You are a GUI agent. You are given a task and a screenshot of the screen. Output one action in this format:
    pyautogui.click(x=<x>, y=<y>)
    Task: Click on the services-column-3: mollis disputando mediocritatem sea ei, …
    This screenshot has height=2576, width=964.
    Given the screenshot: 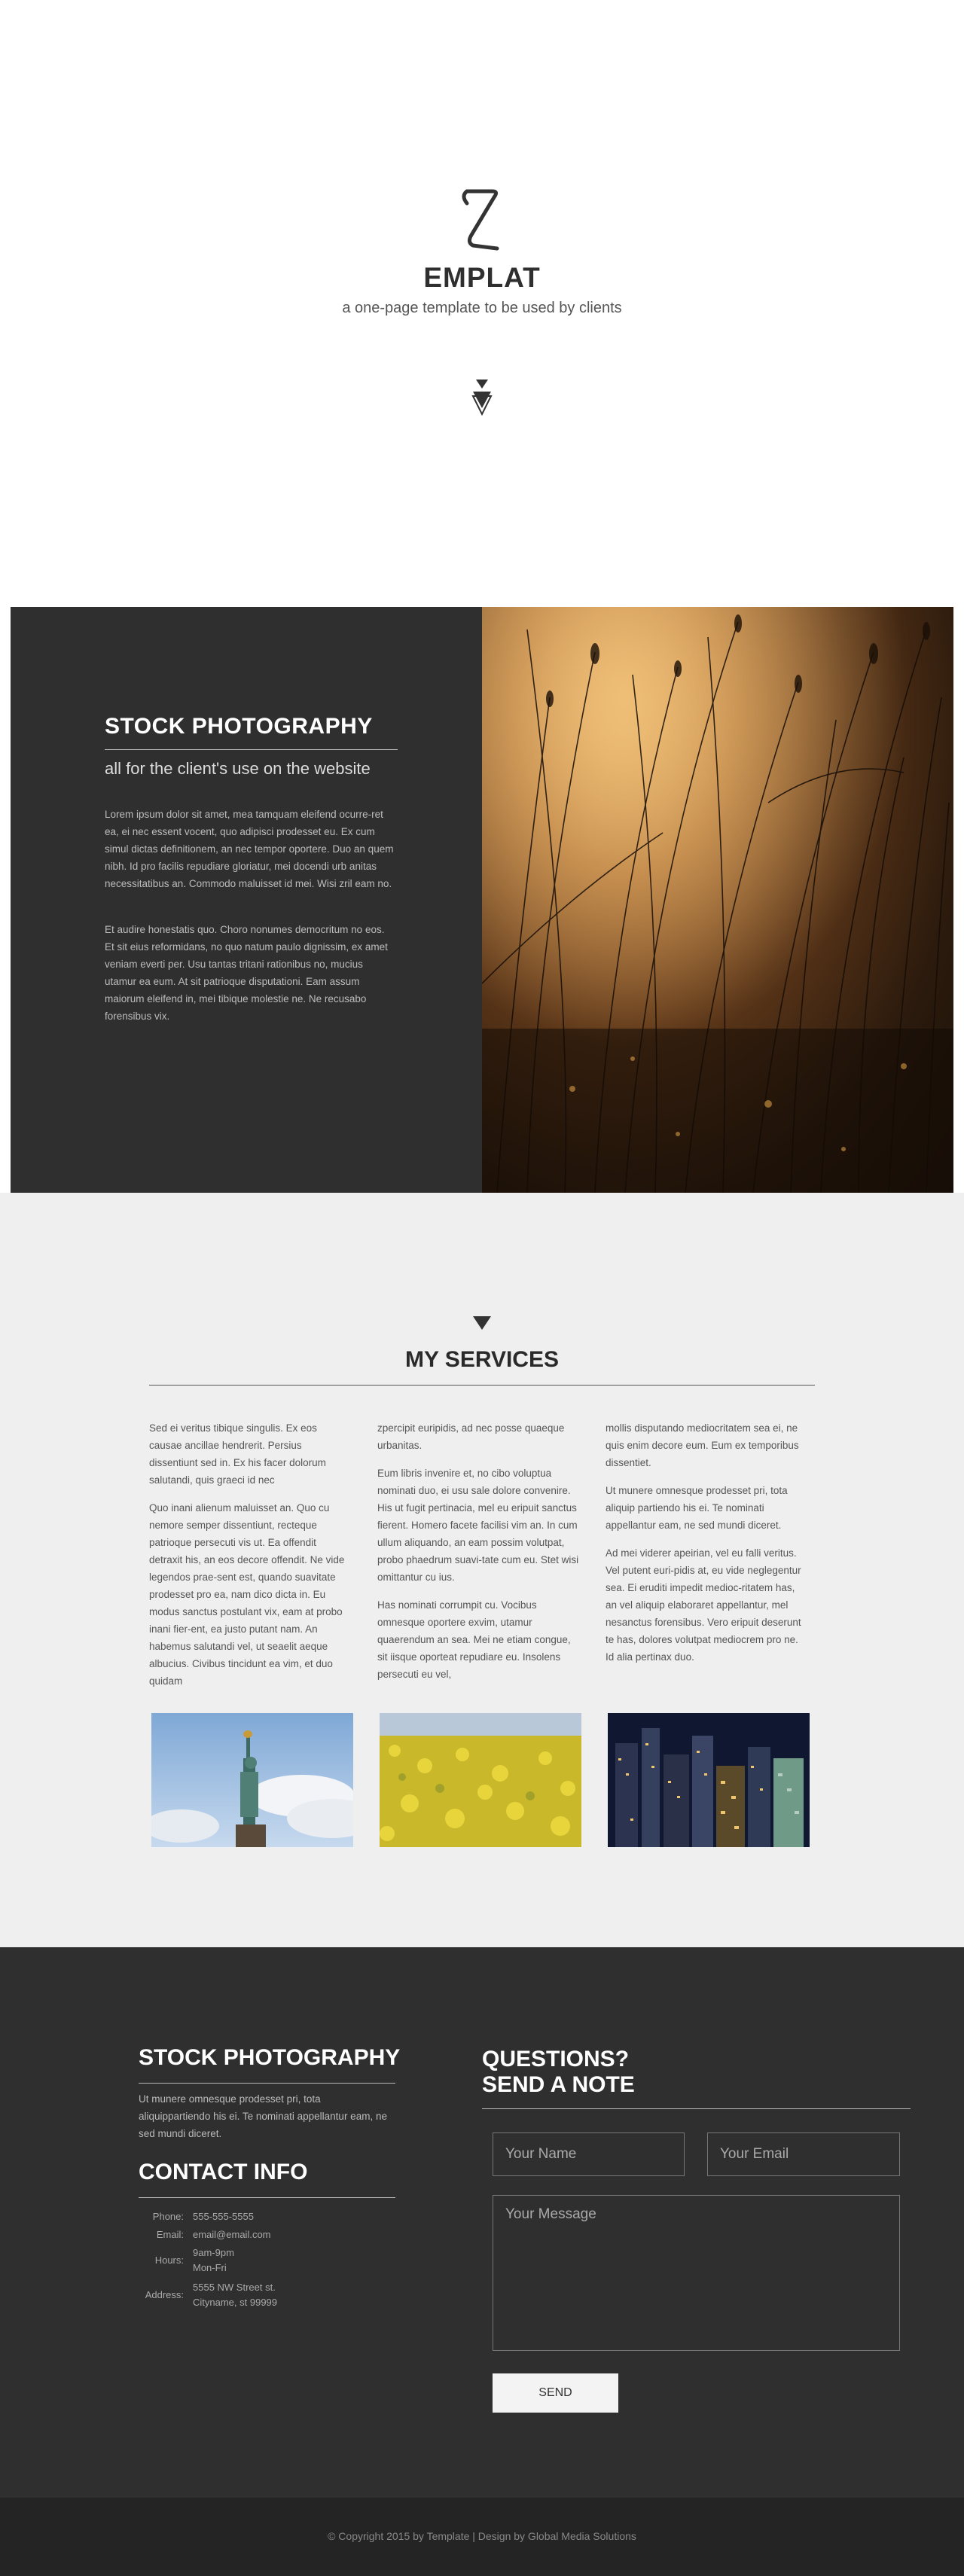 What is the action you would take?
    pyautogui.click(x=706, y=1547)
    